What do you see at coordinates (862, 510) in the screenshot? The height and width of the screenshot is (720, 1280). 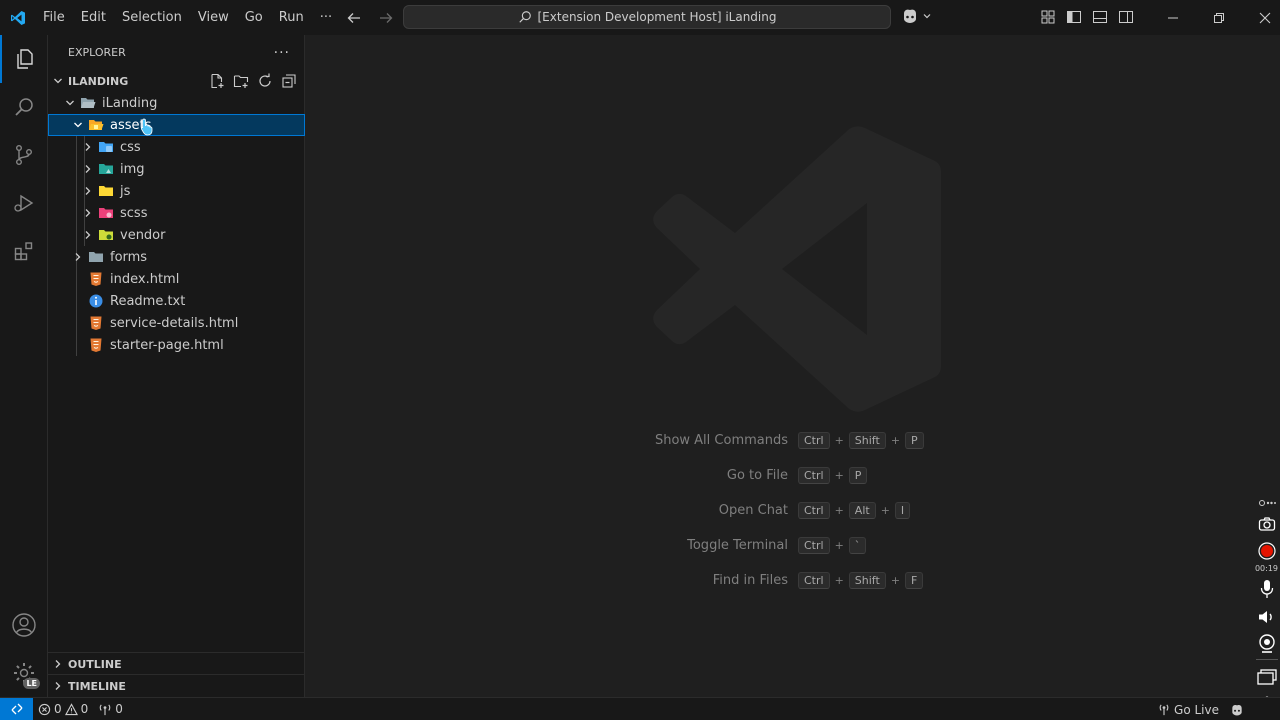 I see `keybinding-key: Alt` at bounding box center [862, 510].